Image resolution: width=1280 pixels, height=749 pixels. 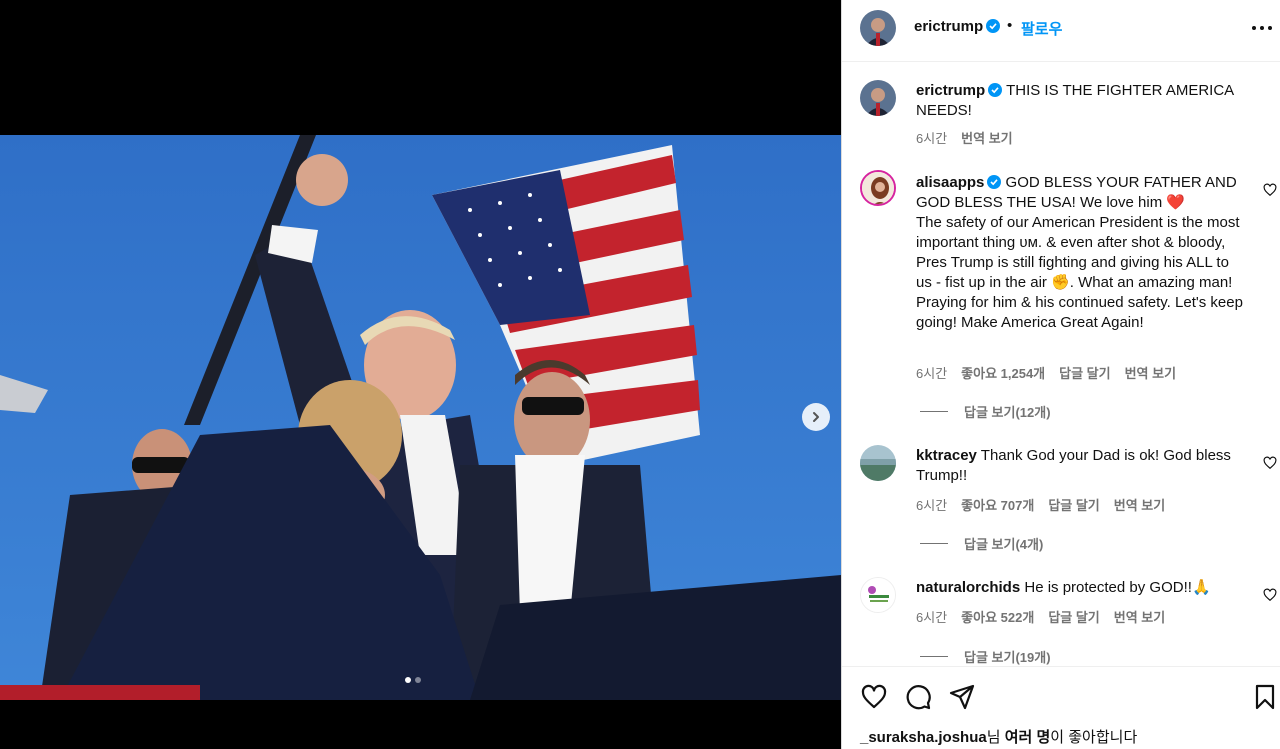 I want to click on view-replies-button: 답글 보기(19개), so click(x=985, y=656).